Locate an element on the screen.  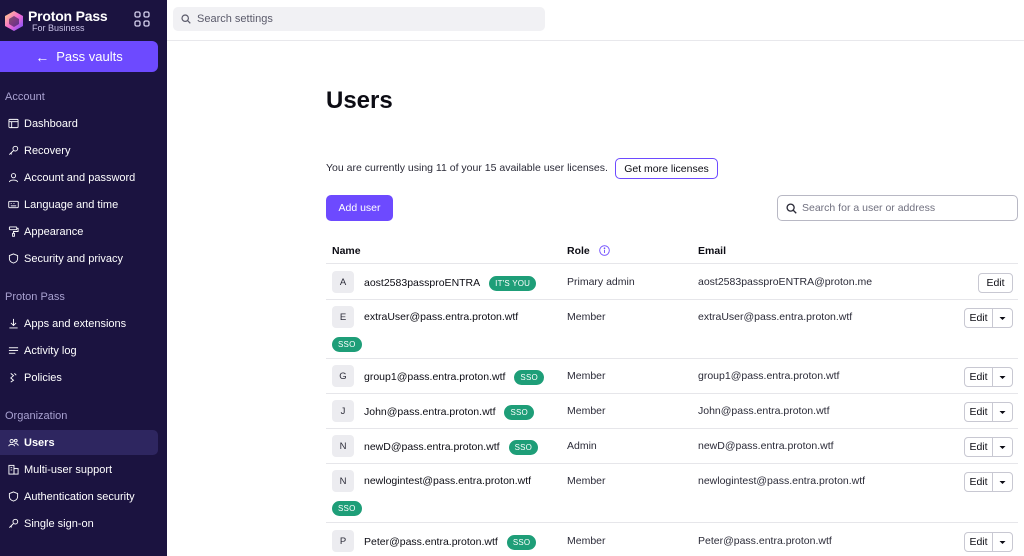
sidebar-item-label: Account and password is located at coordinates (80, 177).